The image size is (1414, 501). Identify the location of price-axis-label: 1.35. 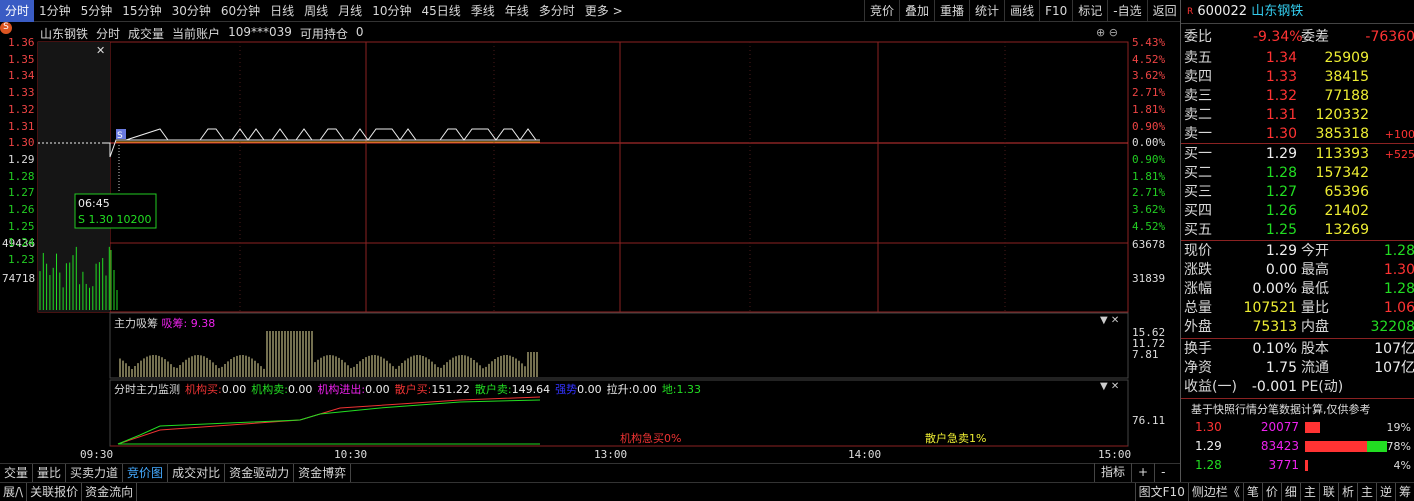
(21, 59).